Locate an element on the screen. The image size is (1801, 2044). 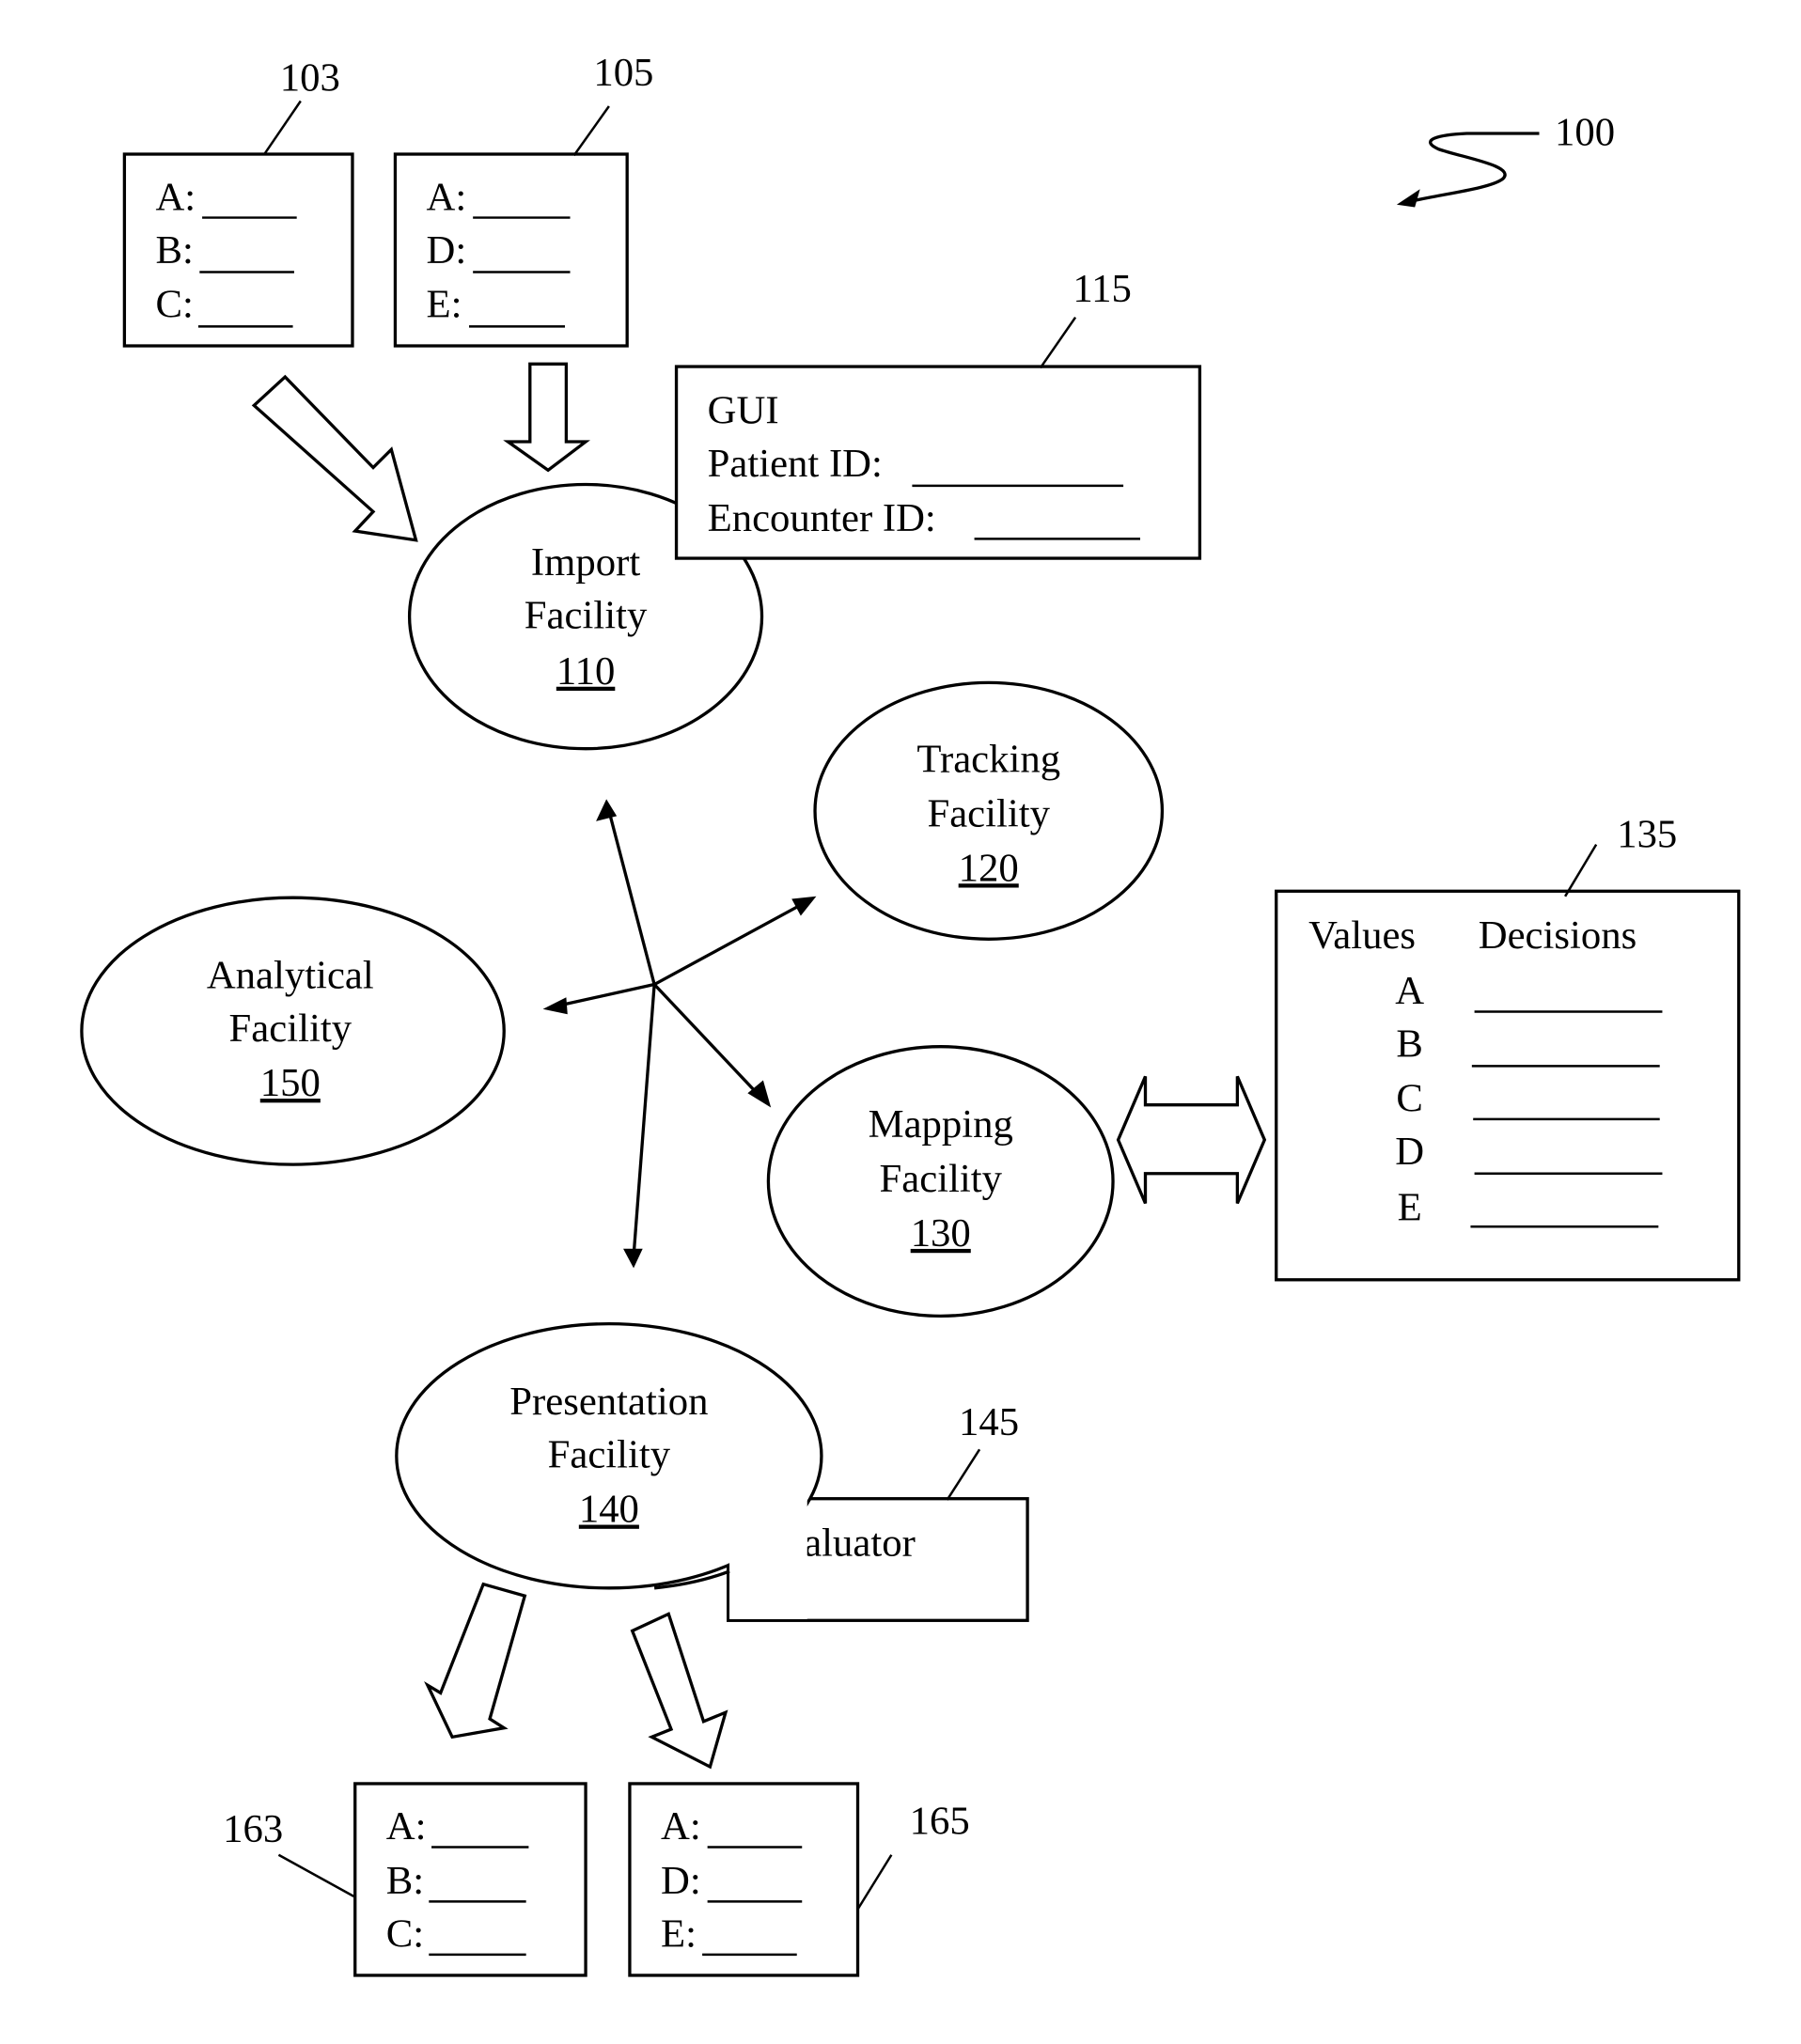
form-ref-label: 103 is located at coordinates (310, 77).